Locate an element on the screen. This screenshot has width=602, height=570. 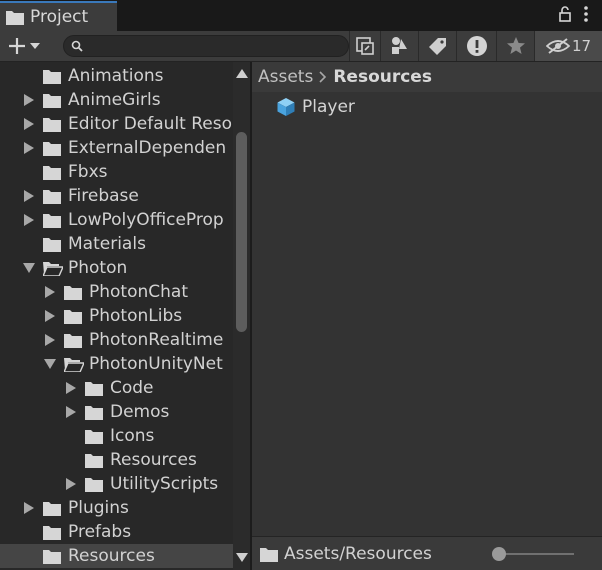
search-by-type-button is located at coordinates (399, 46).